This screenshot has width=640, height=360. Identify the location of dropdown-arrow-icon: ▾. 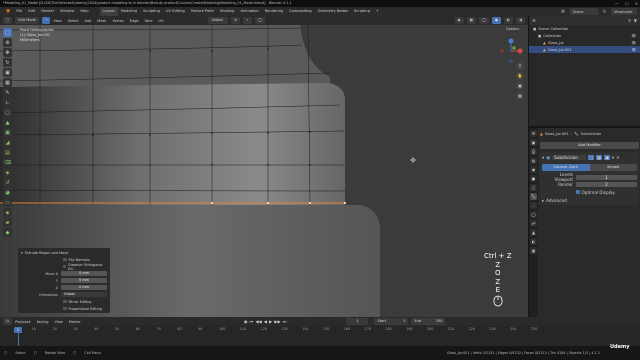
(613, 157).